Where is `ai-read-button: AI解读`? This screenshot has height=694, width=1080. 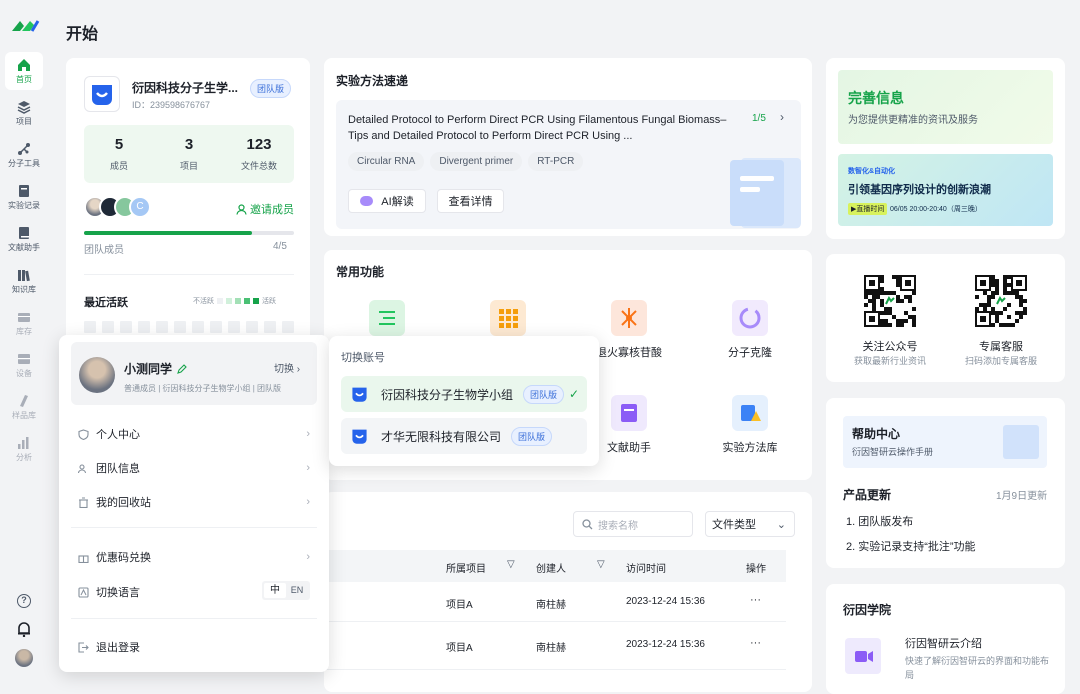
ai-read-button: AI解读 is located at coordinates (387, 201).